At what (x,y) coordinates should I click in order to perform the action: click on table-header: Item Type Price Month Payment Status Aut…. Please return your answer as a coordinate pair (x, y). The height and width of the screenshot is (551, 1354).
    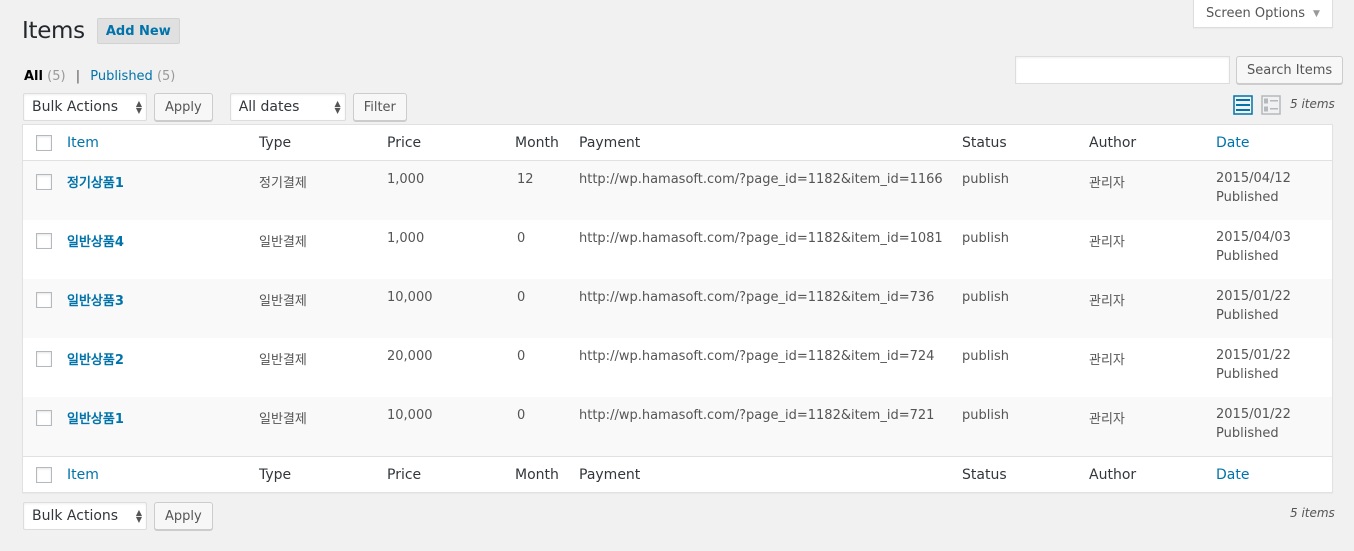
    Looking at the image, I should click on (677, 143).